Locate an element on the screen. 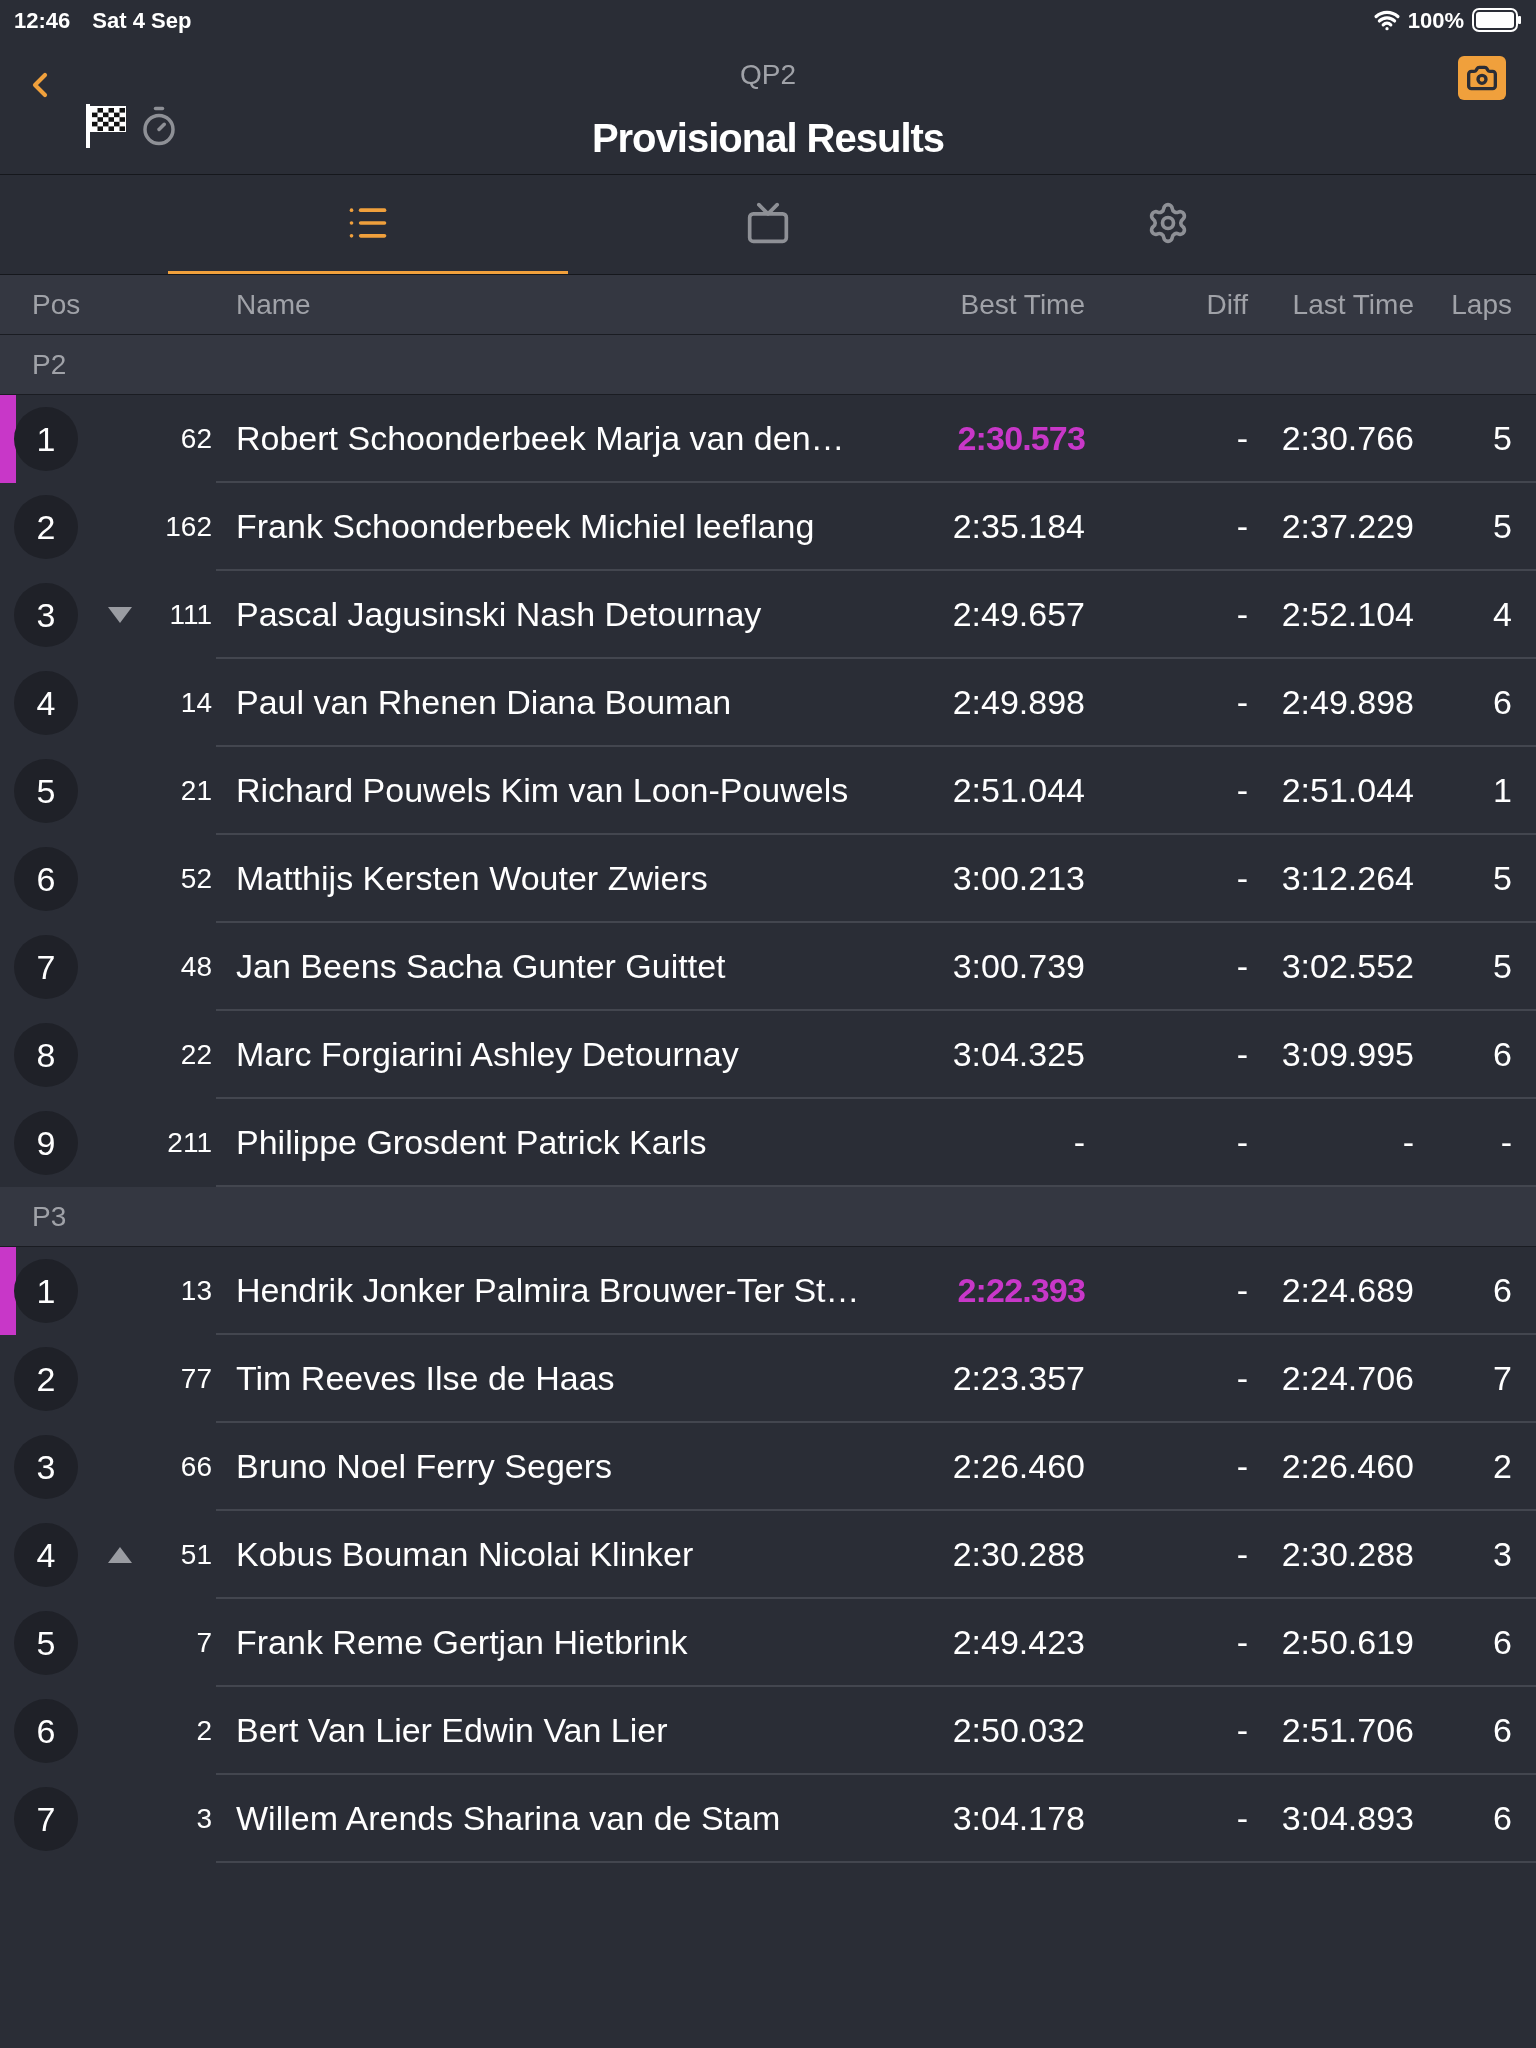 This screenshot has height=2048, width=1536. driver-names: Bert Van Lier Edwin Van Lier is located at coordinates (452, 1730).